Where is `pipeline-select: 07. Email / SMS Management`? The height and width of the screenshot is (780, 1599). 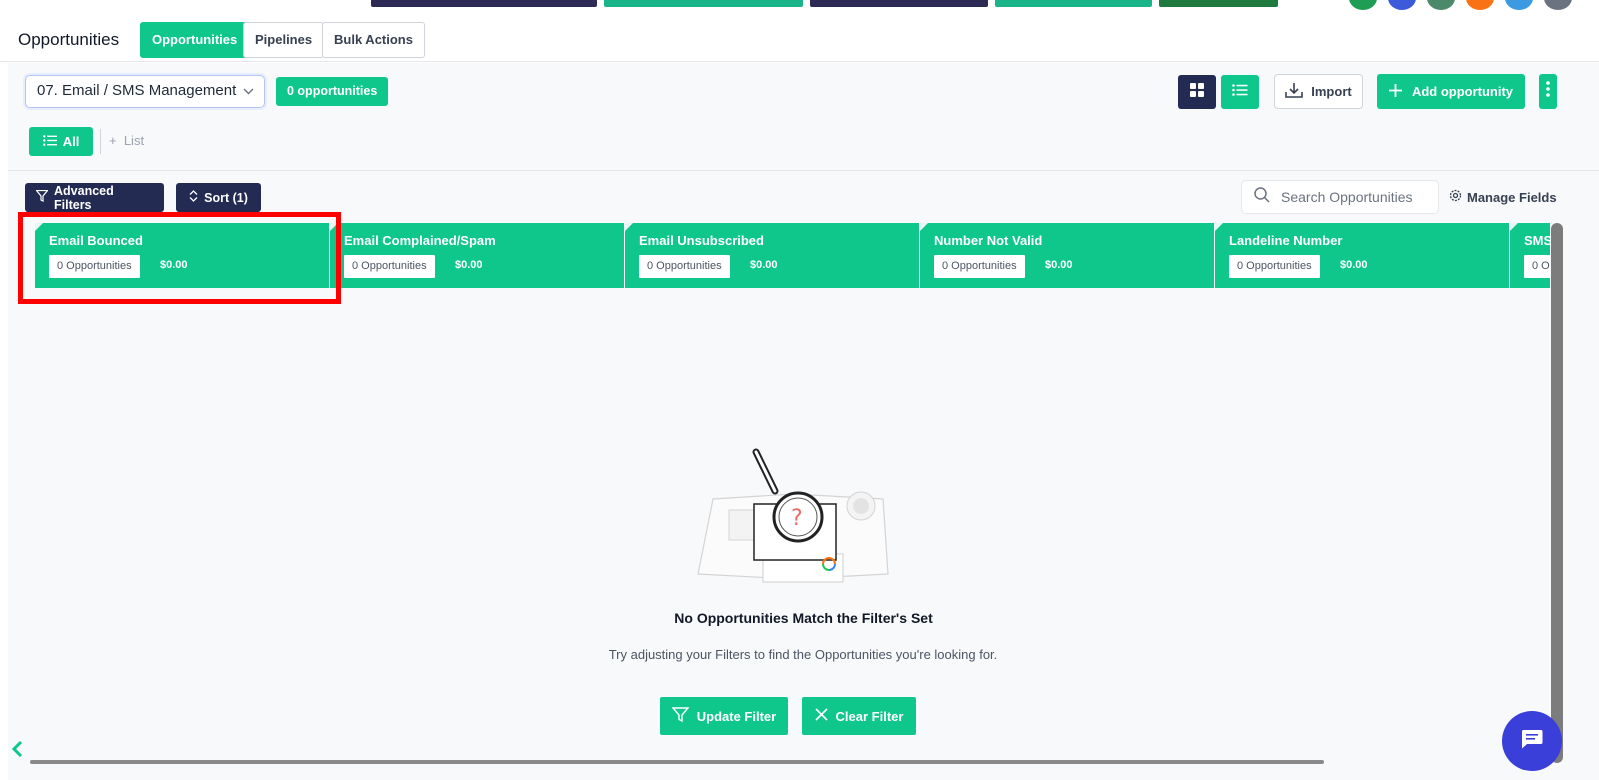 pipeline-select: 07. Email / SMS Management is located at coordinates (145, 91).